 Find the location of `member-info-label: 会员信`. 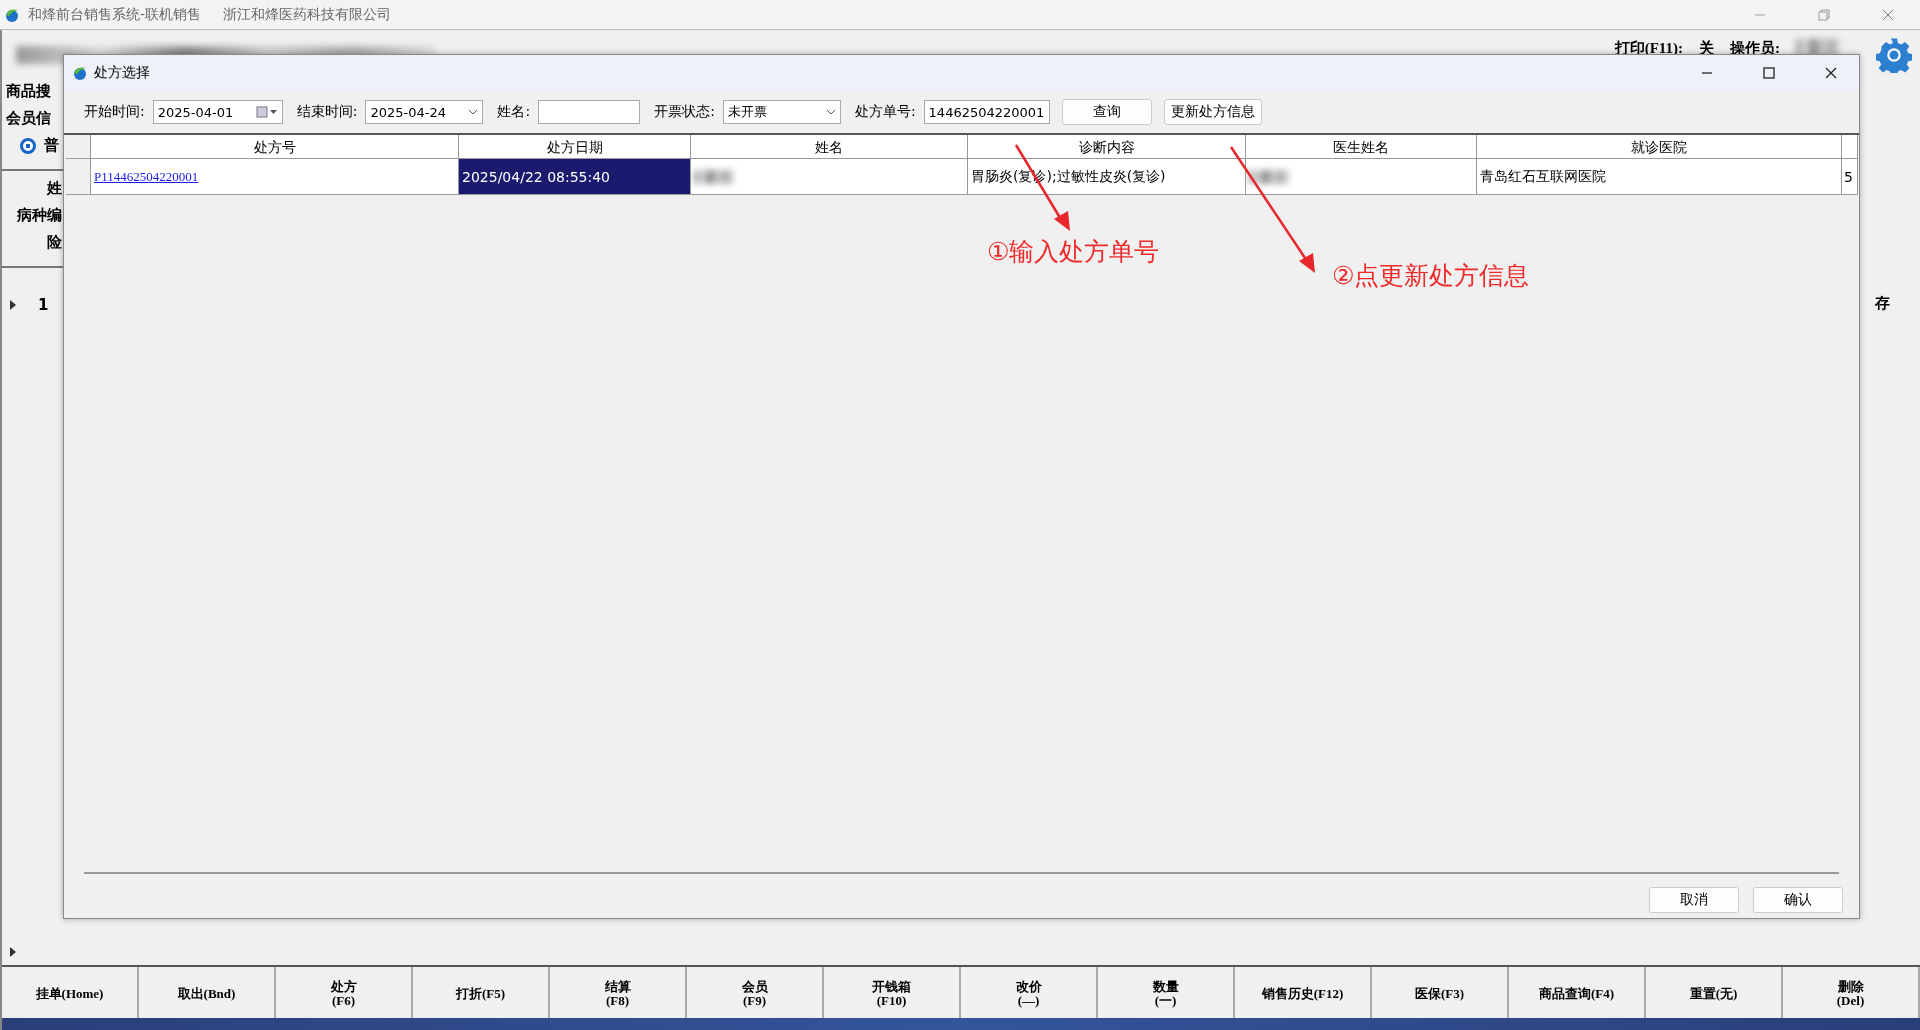

member-info-label: 会员信 is located at coordinates (28, 118).